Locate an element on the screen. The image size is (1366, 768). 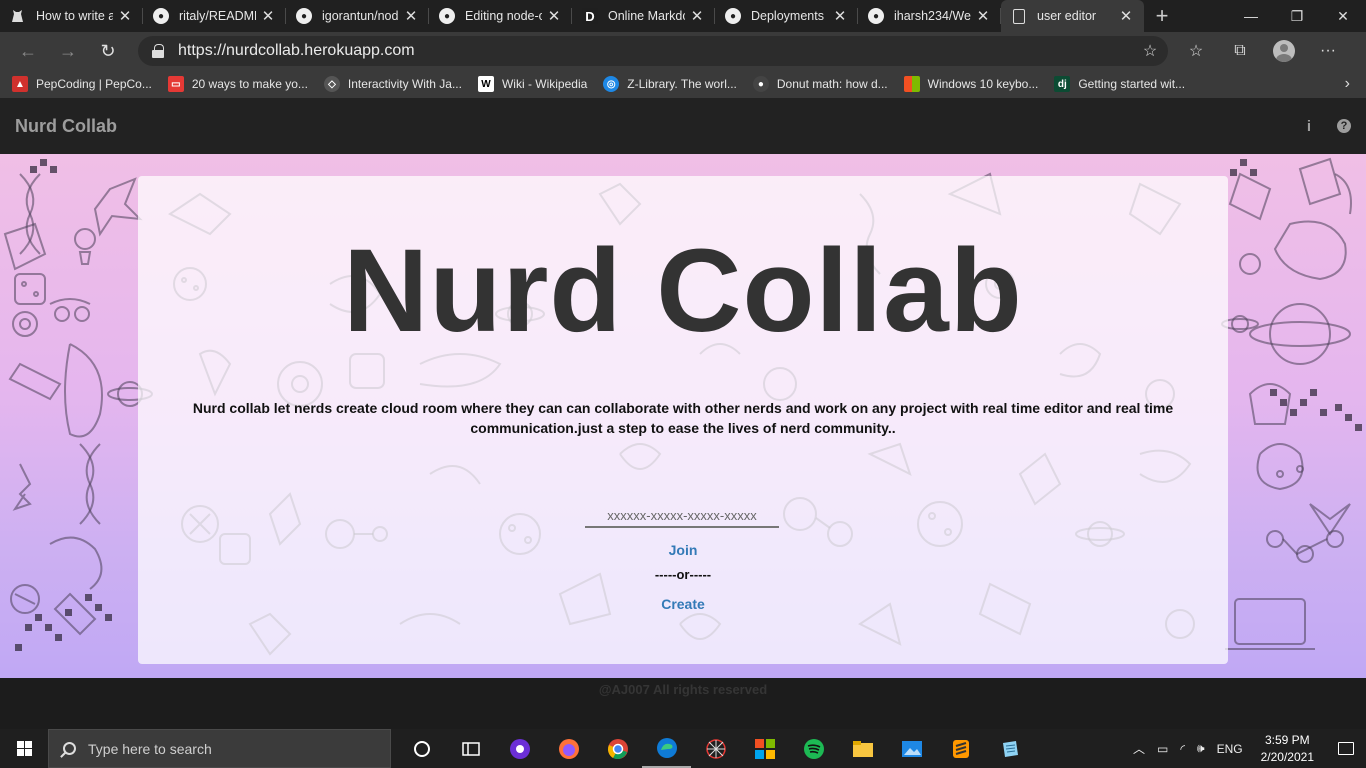
tab-title: ritaly/README is located at coordinates (217, 16).